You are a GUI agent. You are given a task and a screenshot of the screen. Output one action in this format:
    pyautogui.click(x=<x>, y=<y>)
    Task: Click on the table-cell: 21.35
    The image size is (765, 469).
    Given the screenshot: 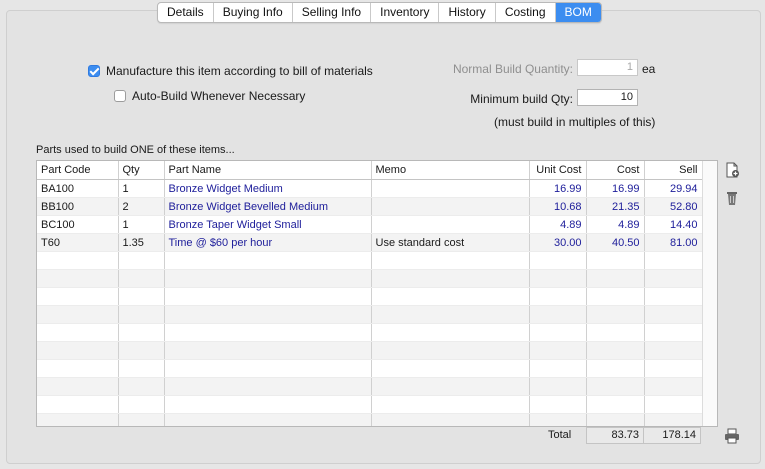 What is the action you would take?
    pyautogui.click(x=615, y=206)
    